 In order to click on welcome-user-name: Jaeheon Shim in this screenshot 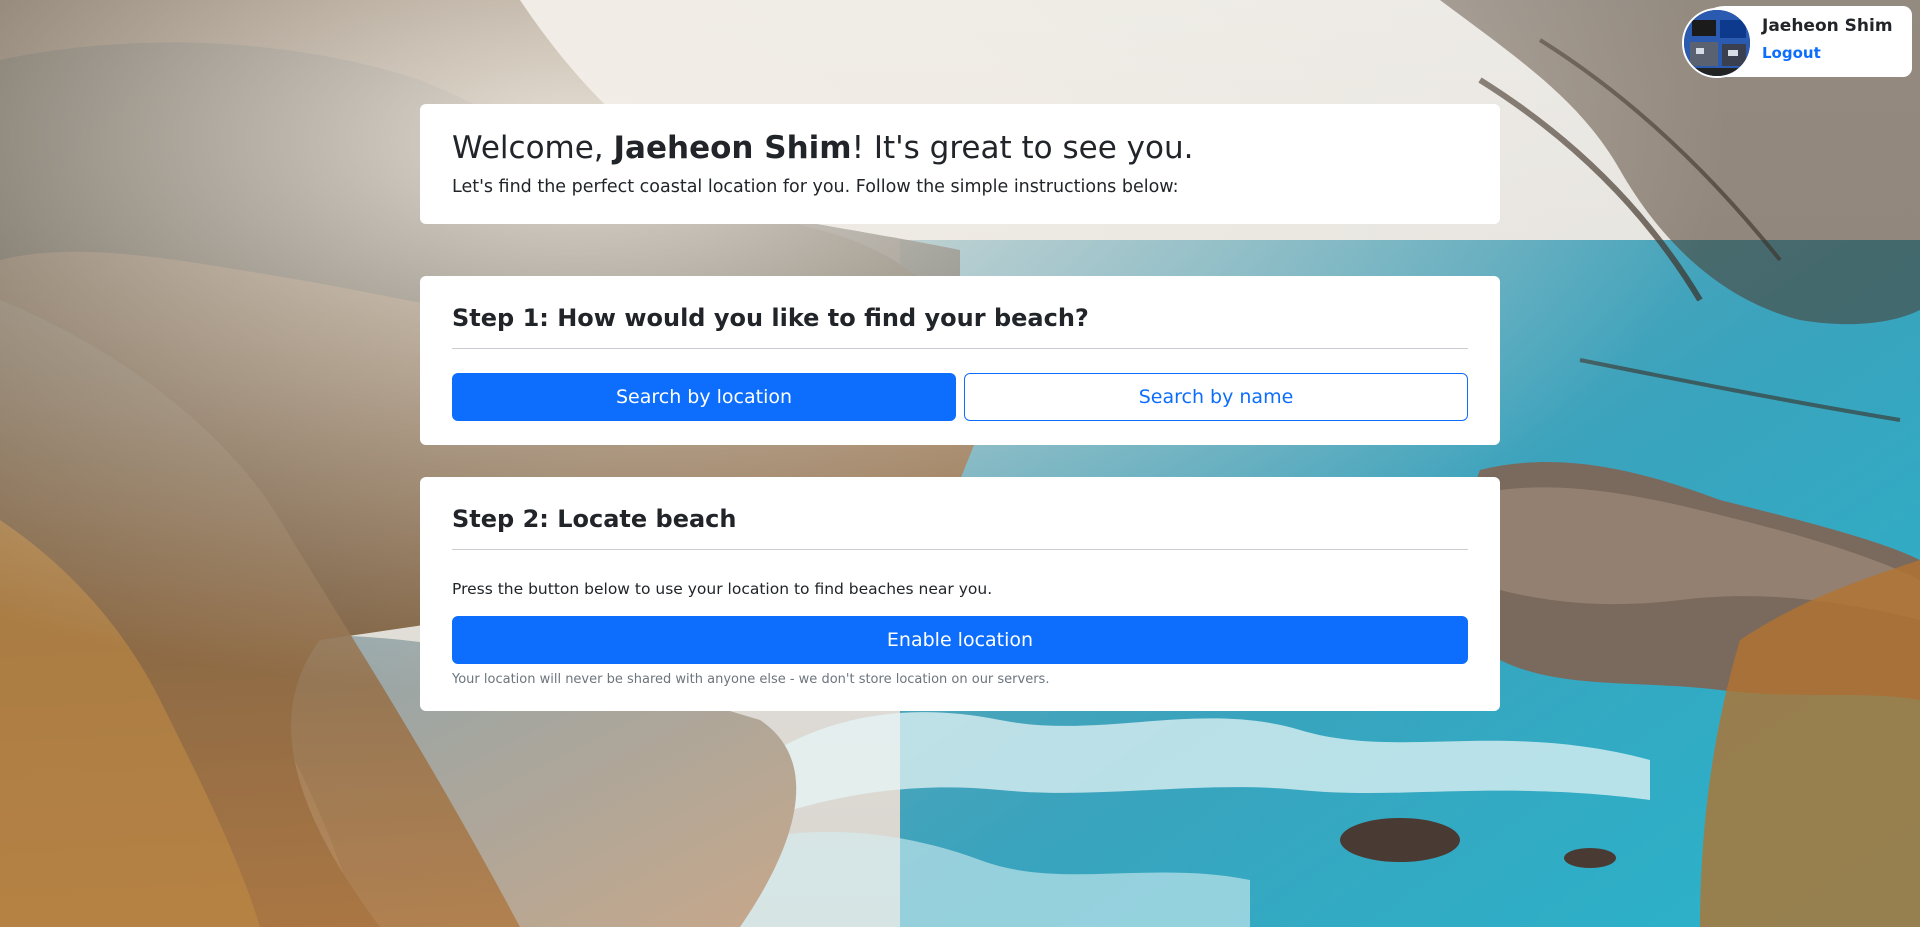, I will do `click(732, 148)`.